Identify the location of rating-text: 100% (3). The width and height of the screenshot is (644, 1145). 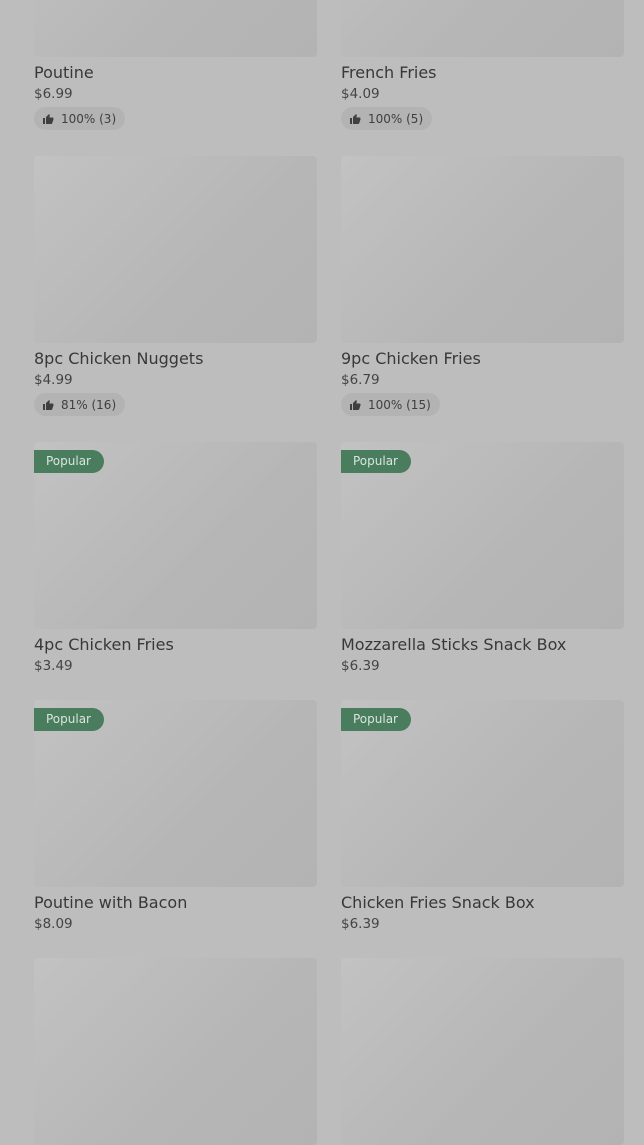
(89, 118).